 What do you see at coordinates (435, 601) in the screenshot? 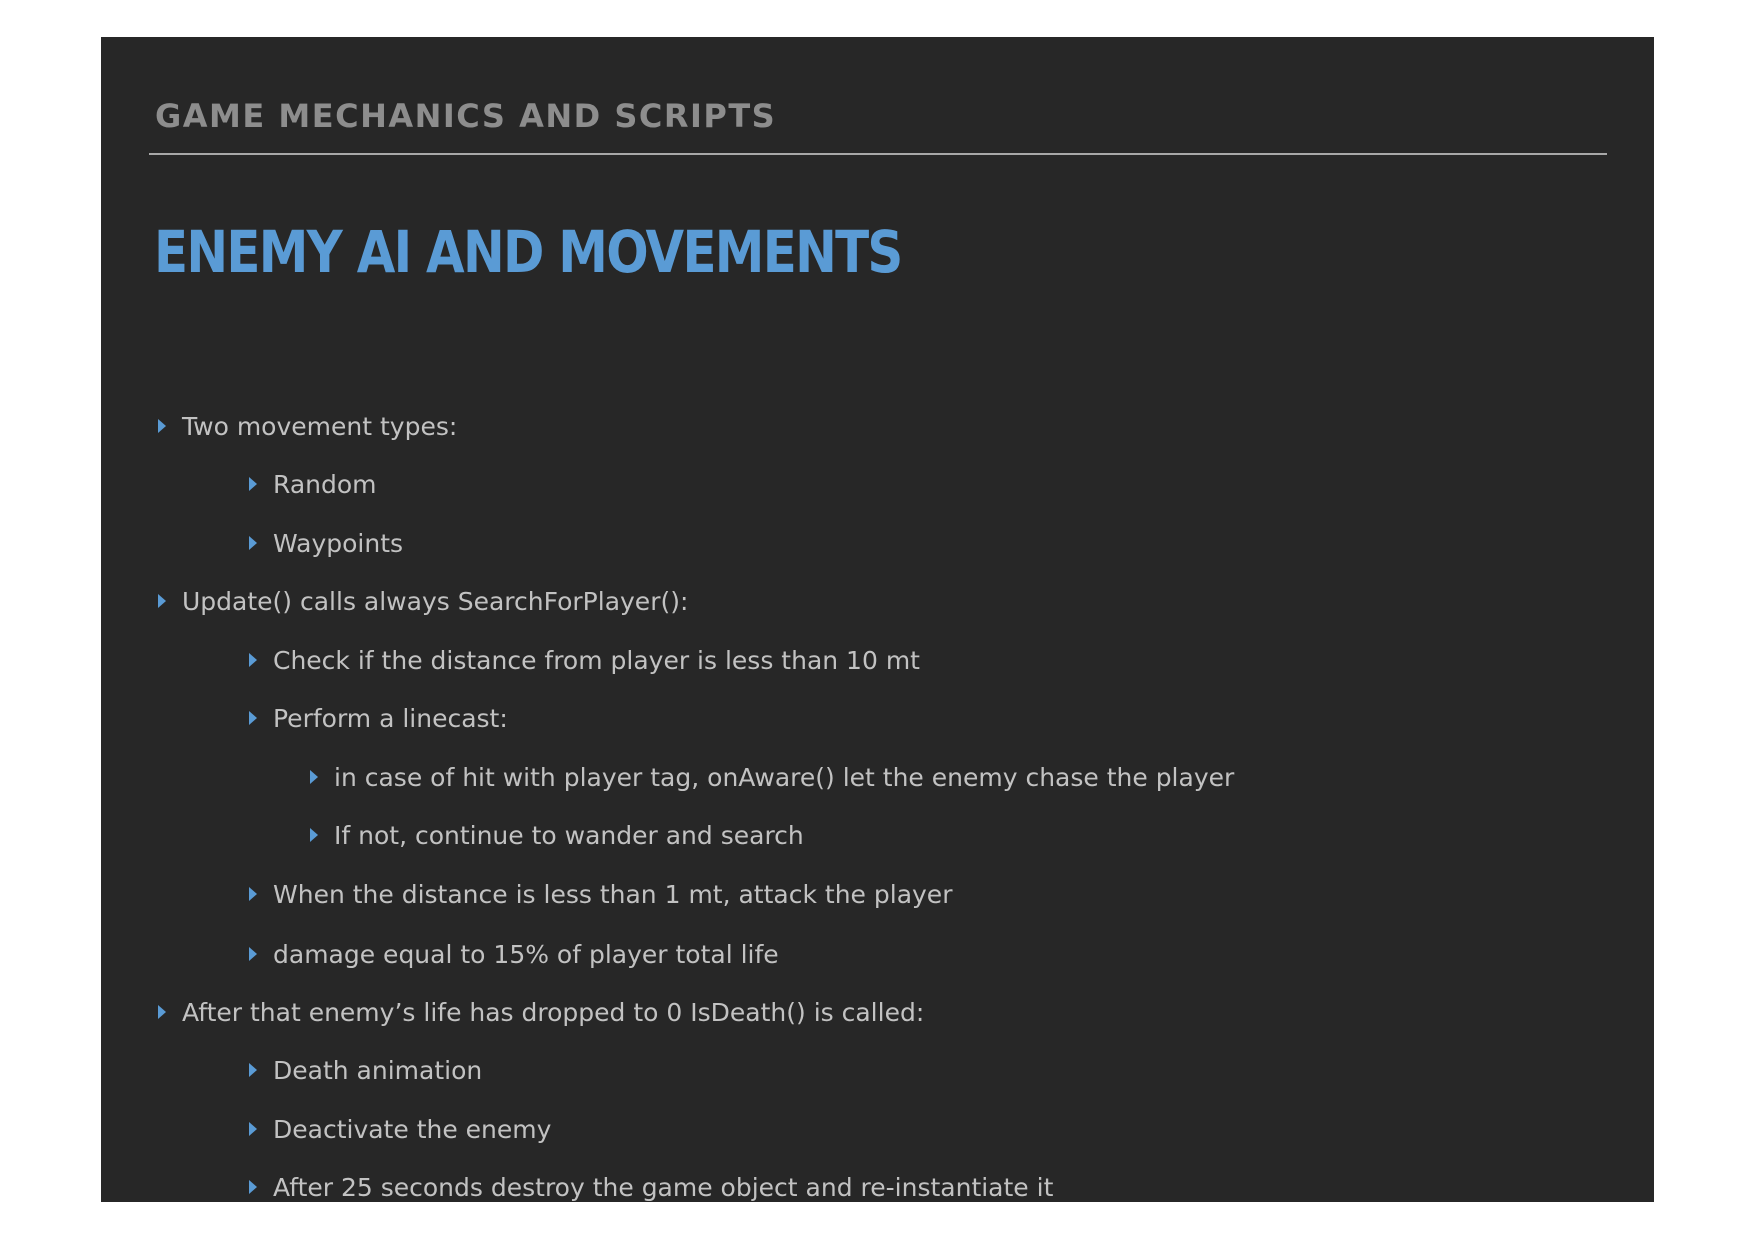
I see `bullet-text: Update() calls always SearchForPlayer():` at bounding box center [435, 601].